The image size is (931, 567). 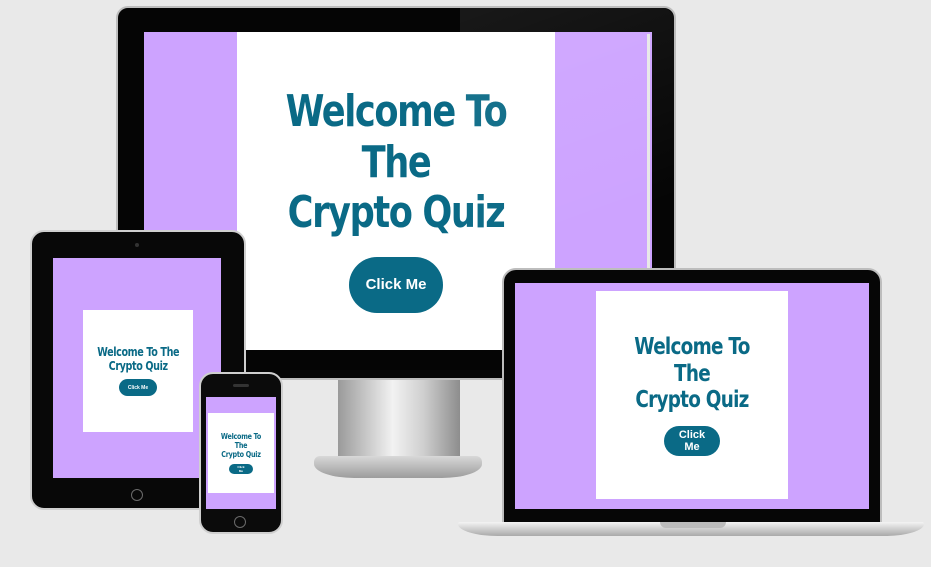 I want to click on camera-icon, so click(x=137, y=245).